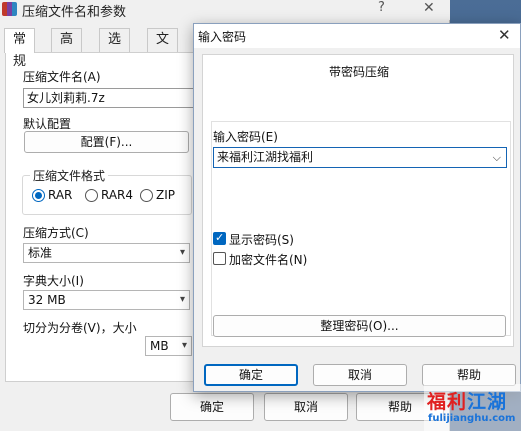 This screenshot has height=431, width=521. I want to click on format-group-label: 压缩文件格式, so click(69, 175).